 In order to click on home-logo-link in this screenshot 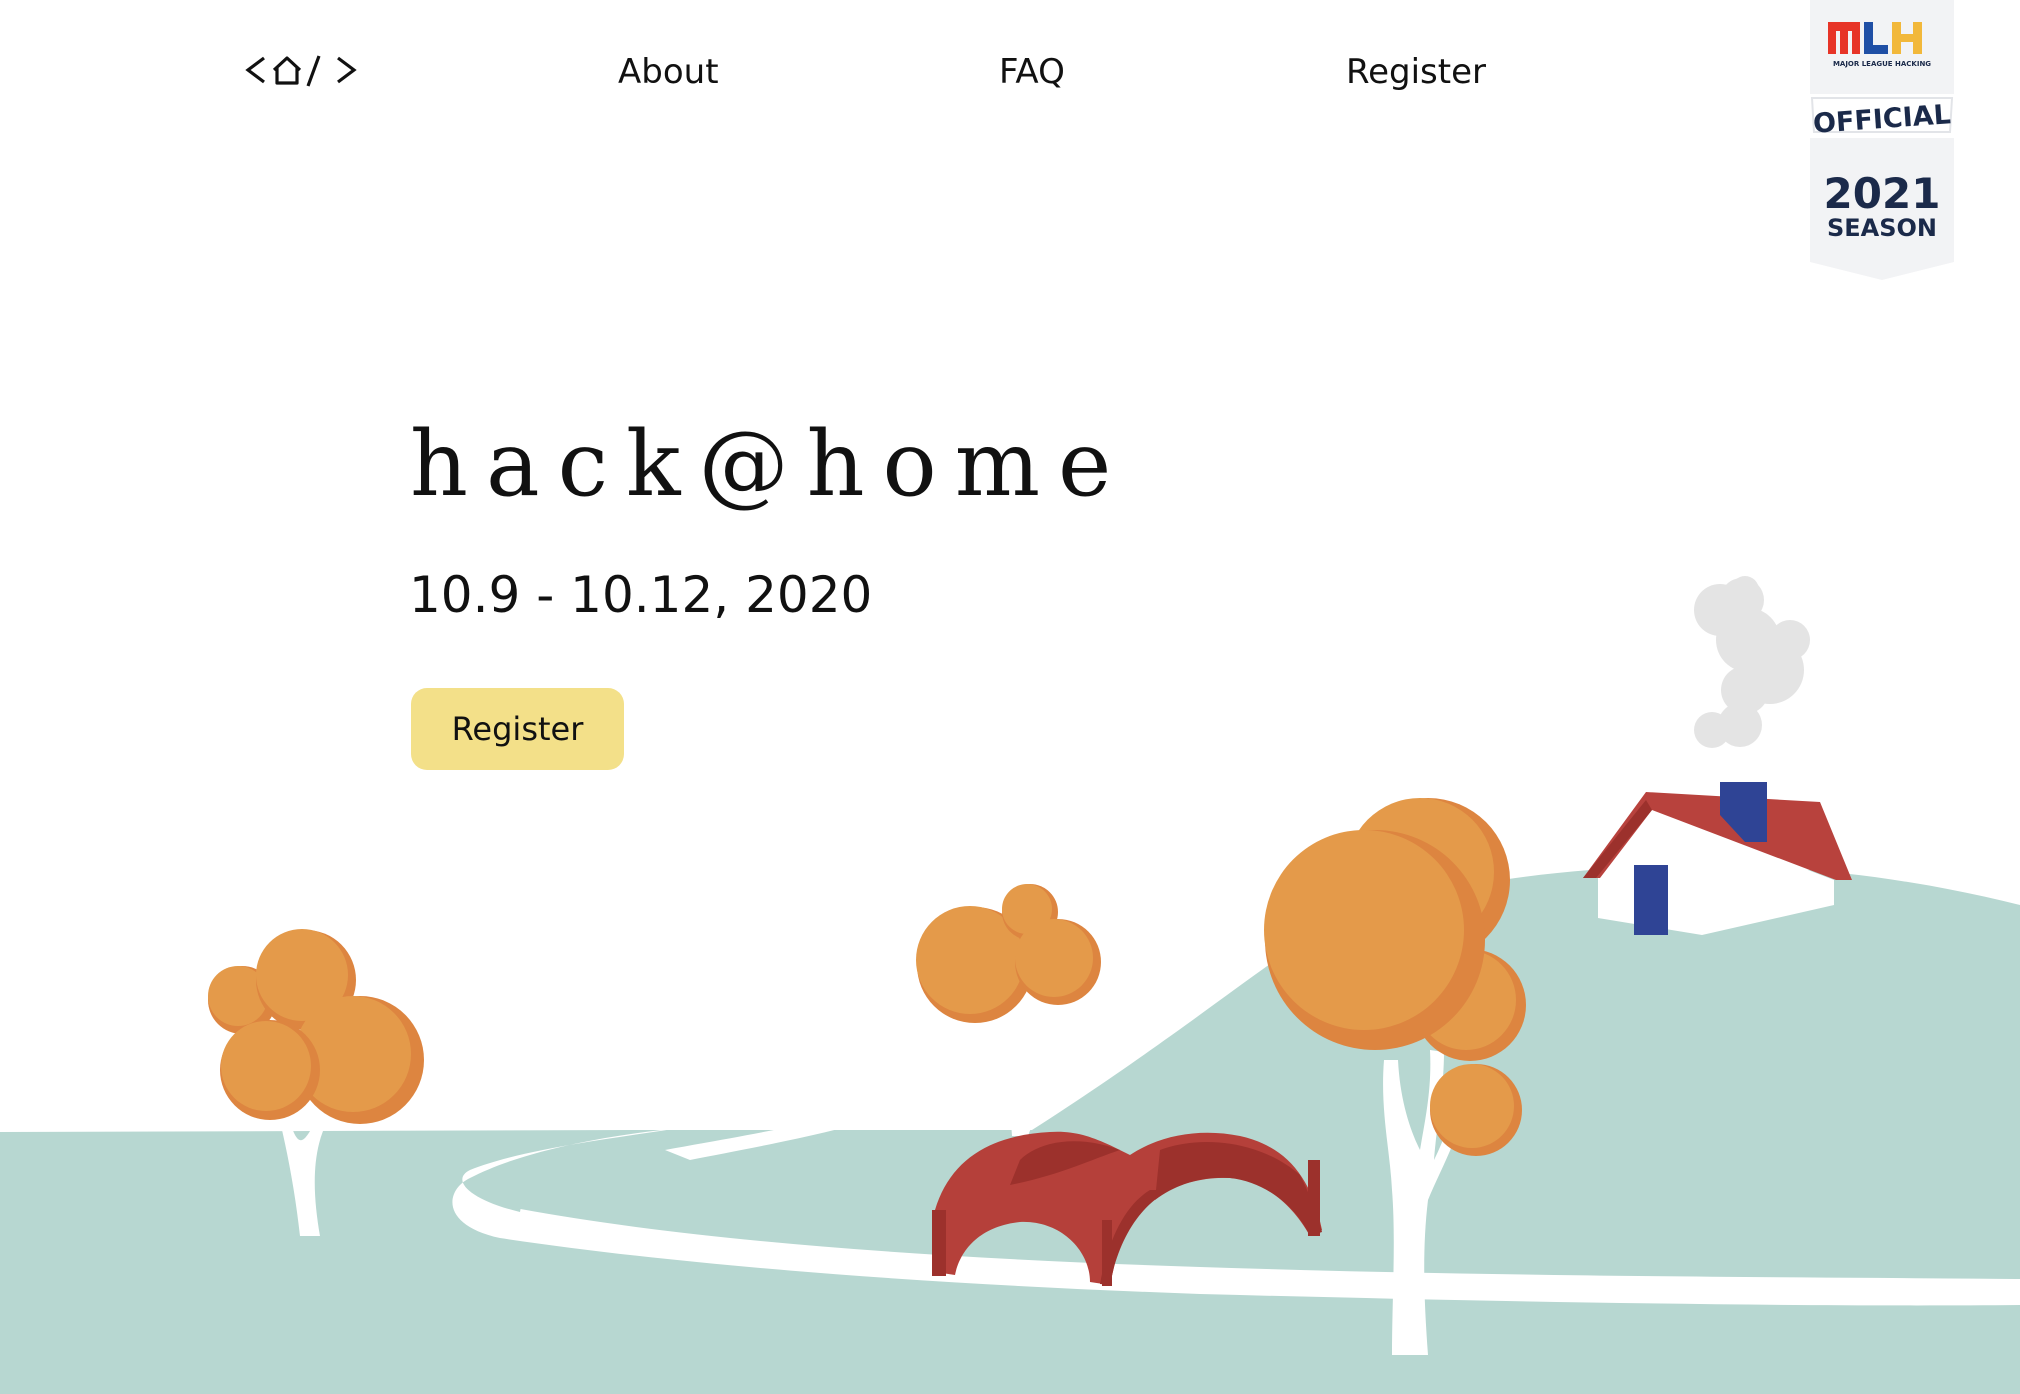, I will do `click(302, 70)`.